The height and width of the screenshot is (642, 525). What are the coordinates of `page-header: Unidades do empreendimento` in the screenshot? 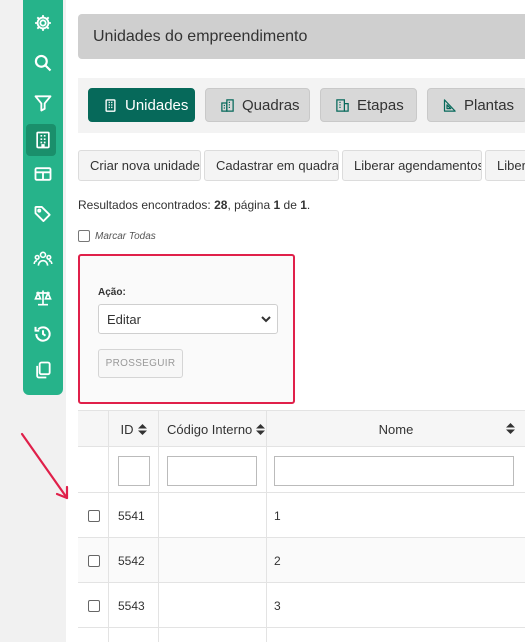 It's located at (301, 36).